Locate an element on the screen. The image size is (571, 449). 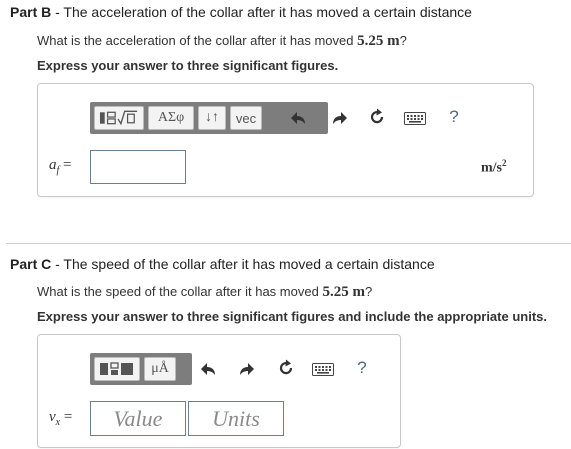
part-c-templates-button is located at coordinates (117, 369).